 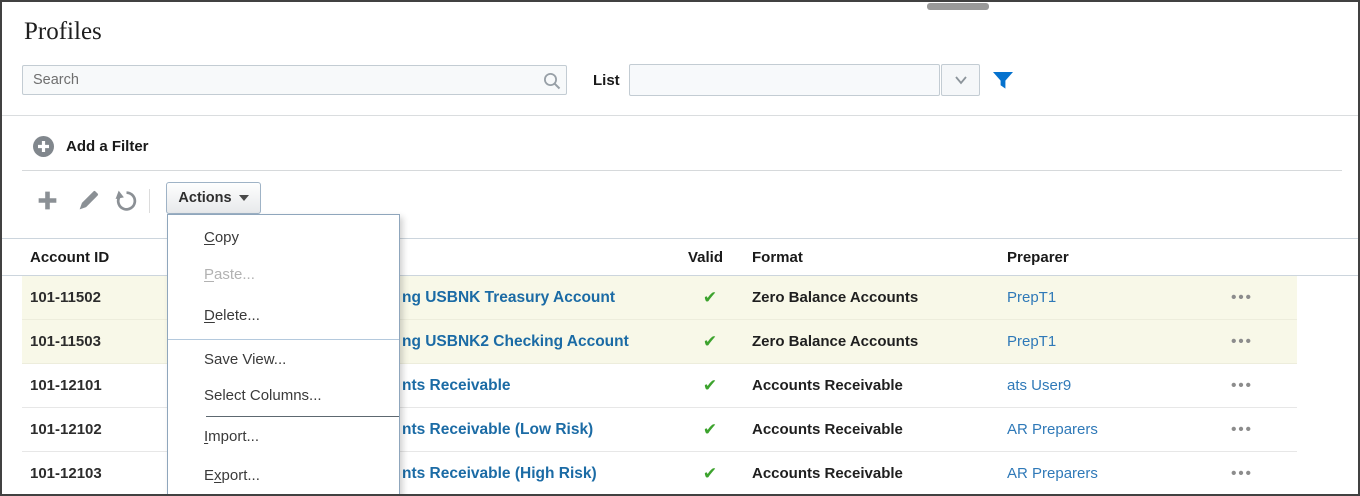 What do you see at coordinates (777, 258) in the screenshot?
I see `column-header-format: Format` at bounding box center [777, 258].